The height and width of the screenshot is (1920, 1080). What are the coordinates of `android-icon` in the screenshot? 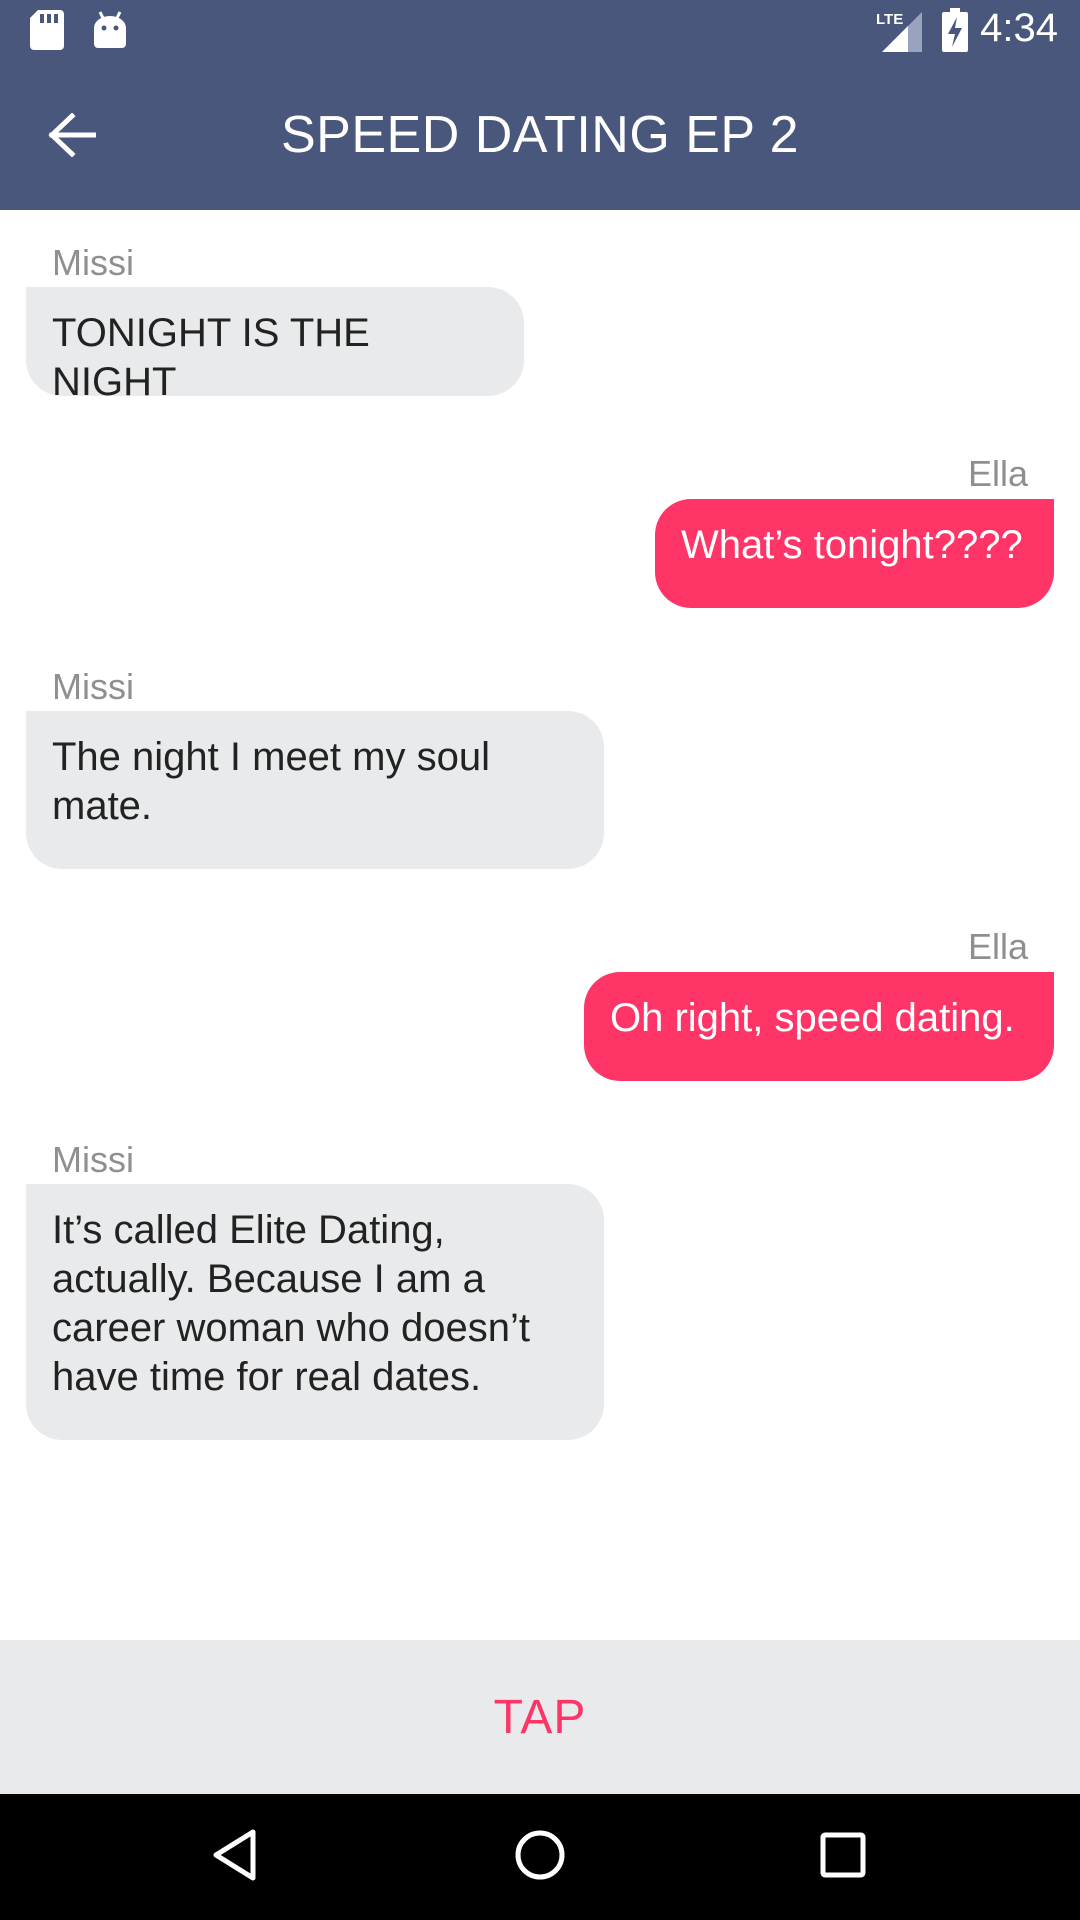 It's located at (110, 32).